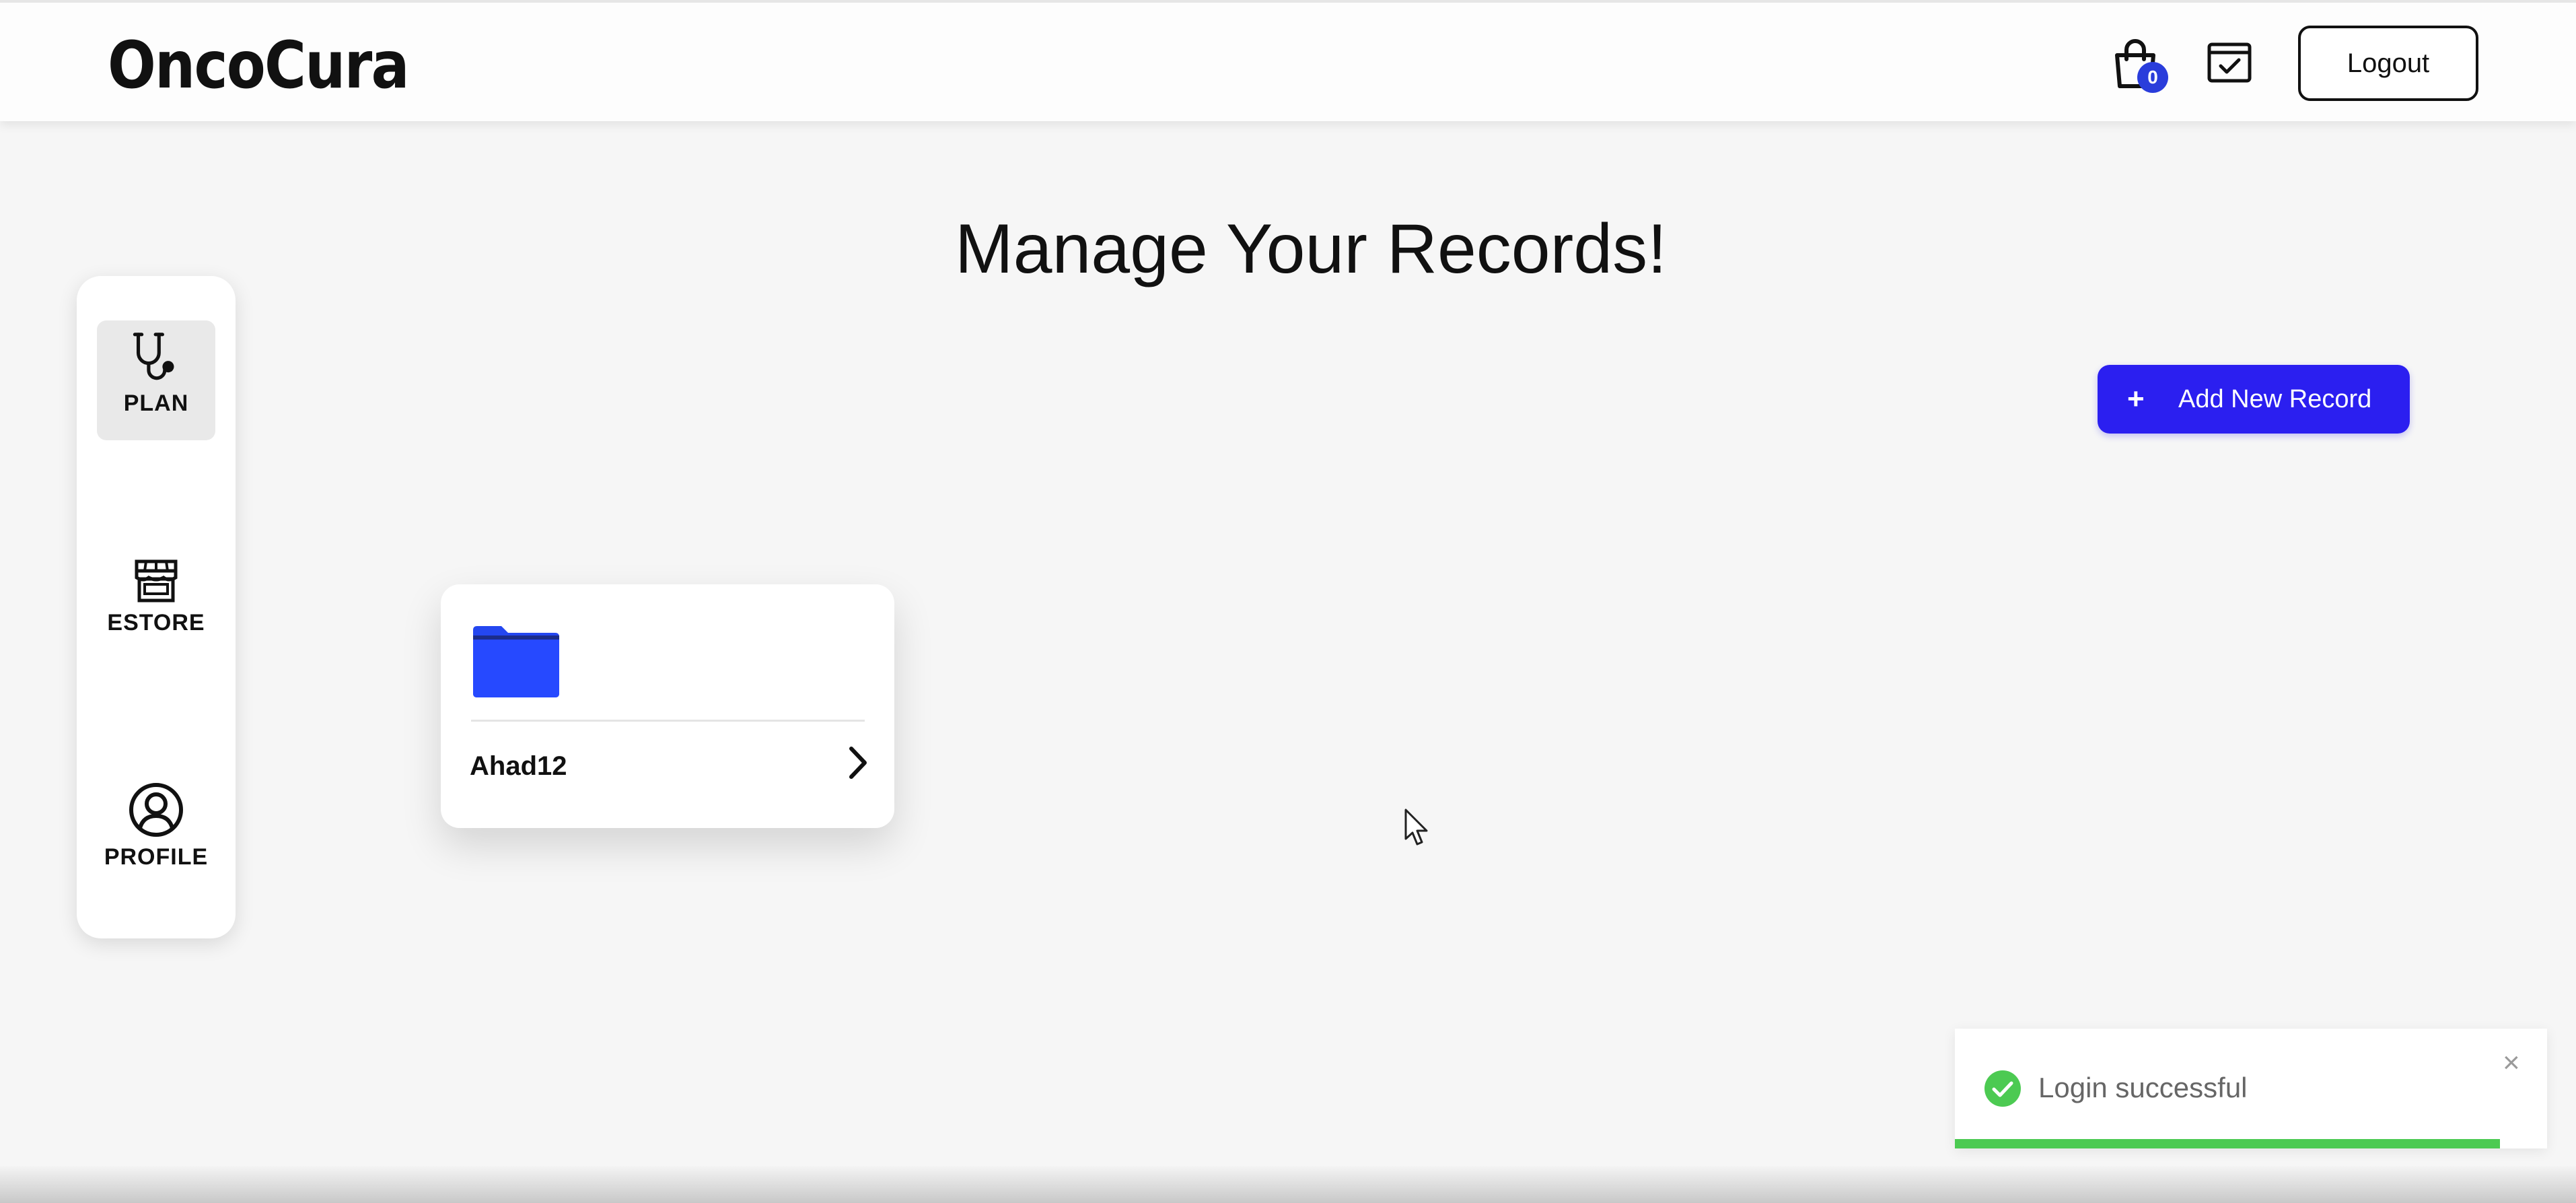 The image size is (2576, 1203). I want to click on success-check-icon, so click(2002, 1089).